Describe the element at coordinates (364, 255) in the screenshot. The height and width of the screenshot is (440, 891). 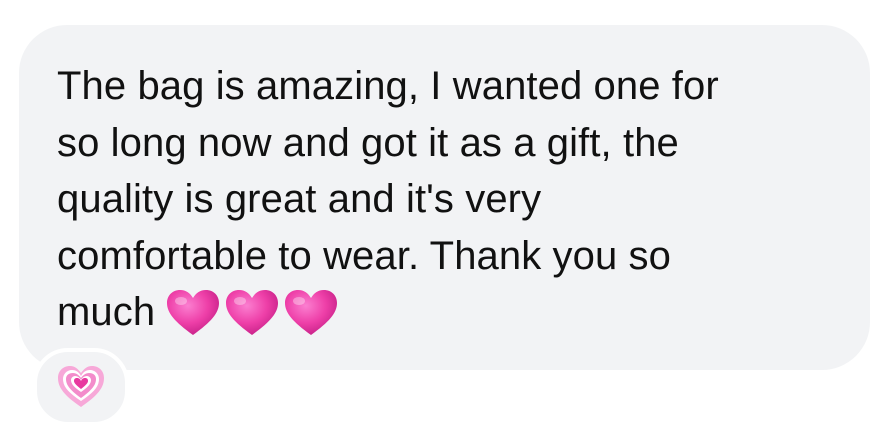
I see `message-line: comfortable to wear. Thank you so` at that location.